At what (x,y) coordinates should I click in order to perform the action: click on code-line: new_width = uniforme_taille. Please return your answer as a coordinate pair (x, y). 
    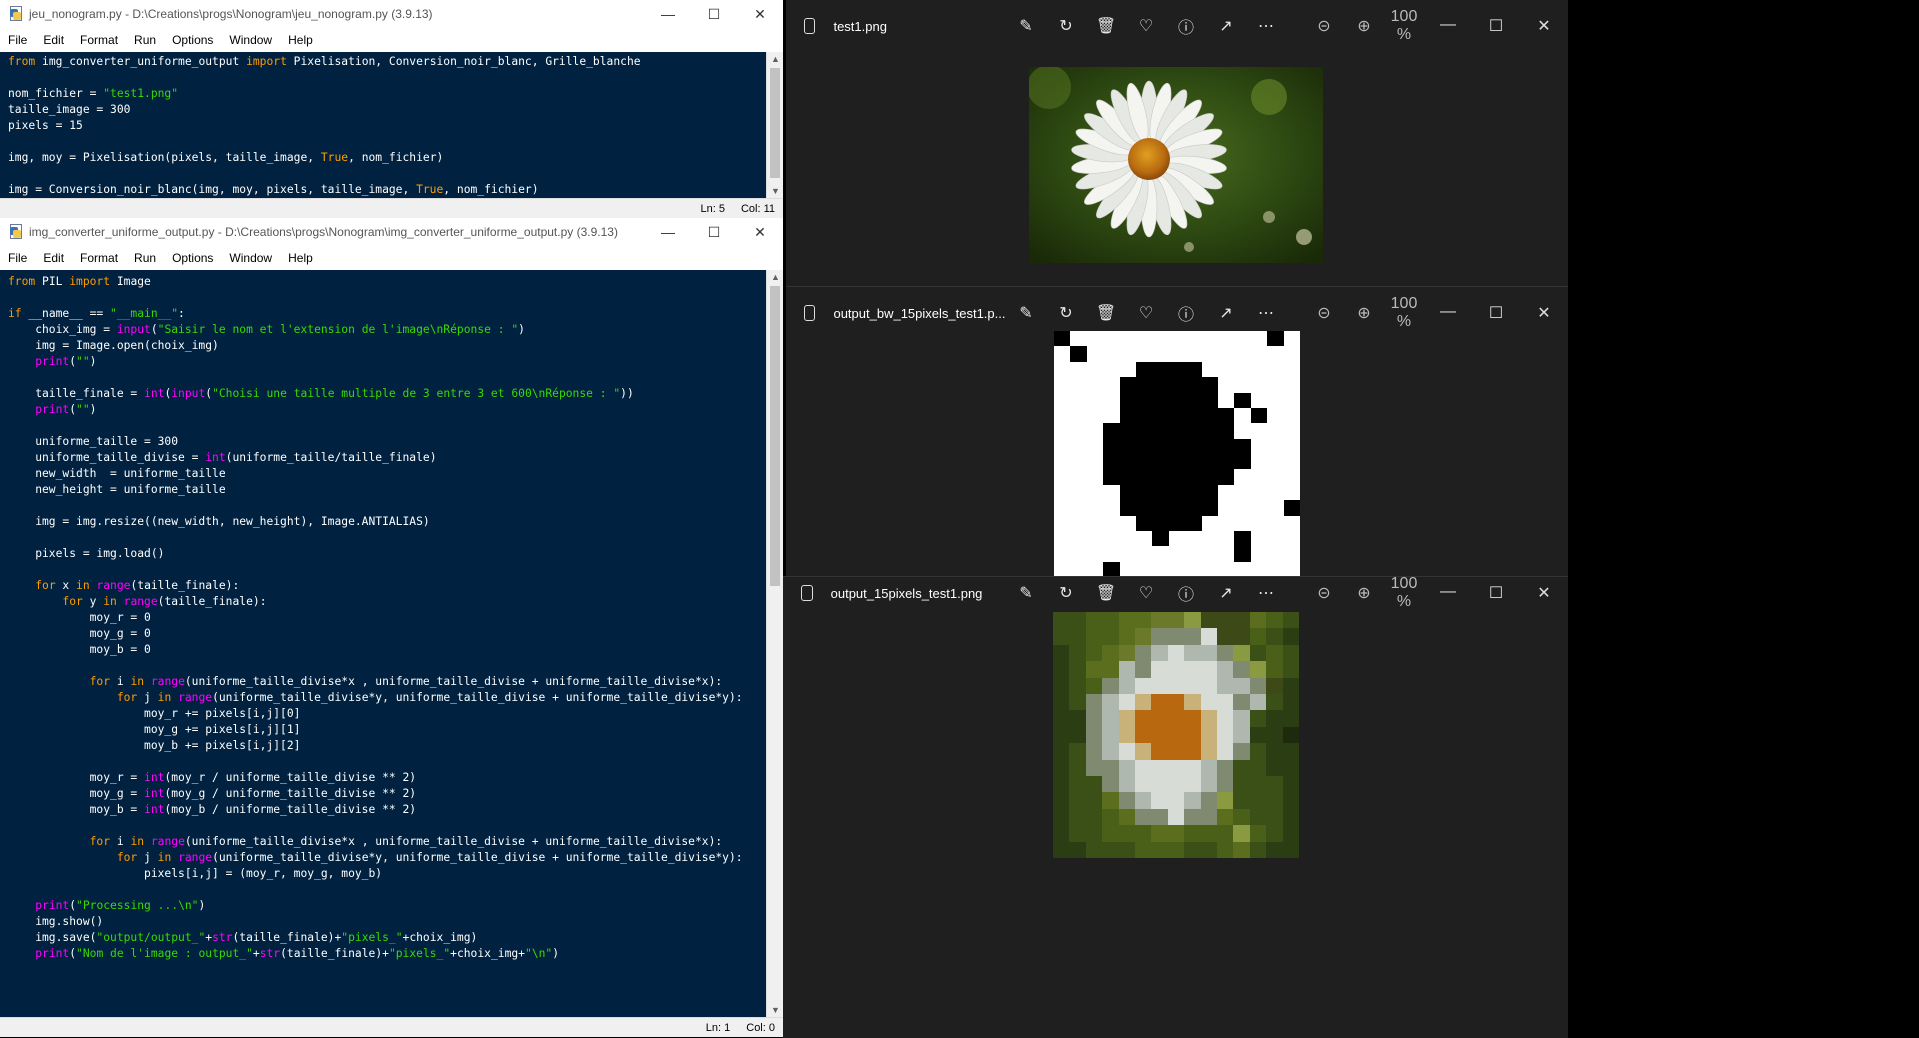
    Looking at the image, I should click on (387, 474).